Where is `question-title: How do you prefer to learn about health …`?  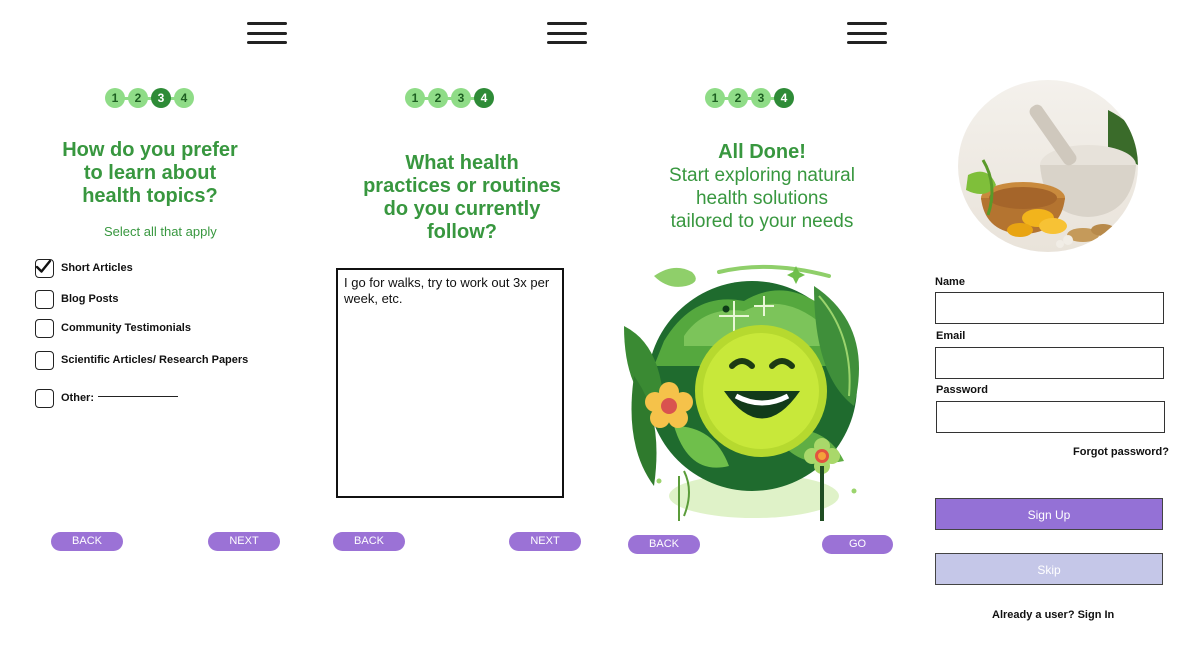 question-title: How do you prefer to learn about health … is located at coordinates (150, 173).